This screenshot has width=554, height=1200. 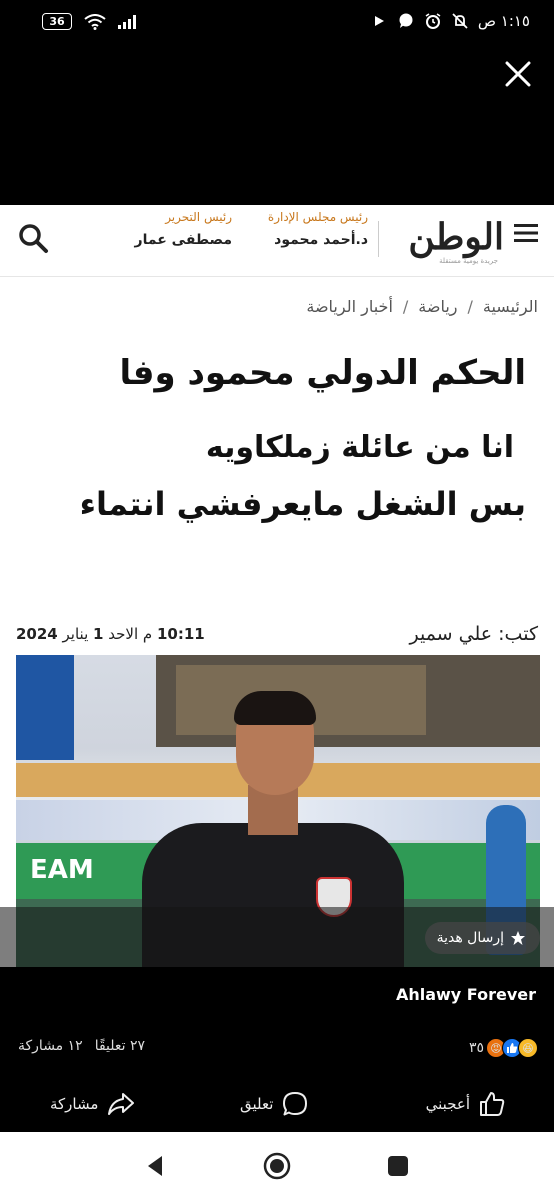 I want to click on share-icon, so click(x=121, y=1104).